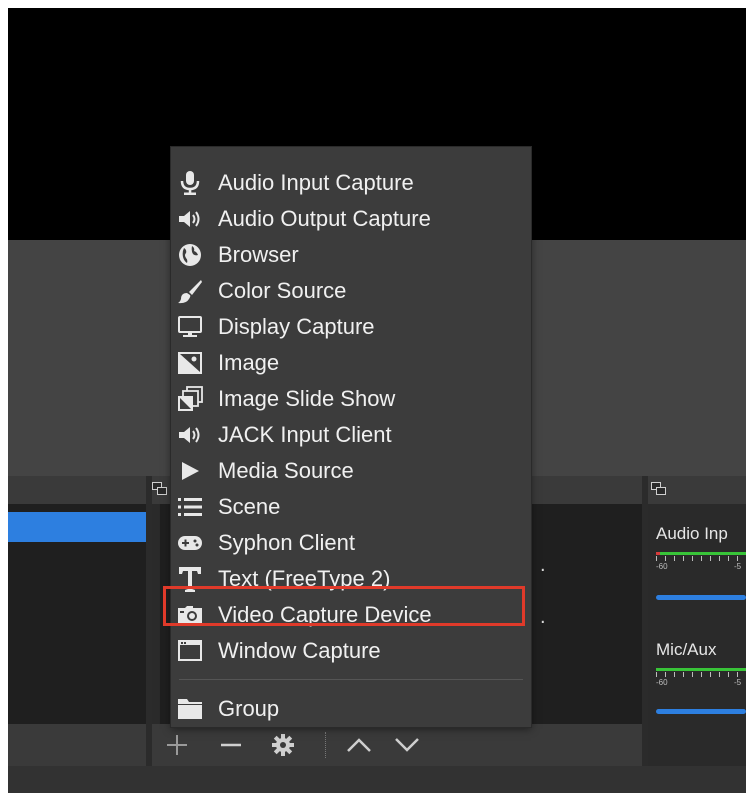 This screenshot has height=793, width=746. What do you see at coordinates (190, 651) in the screenshot?
I see `window-icon` at bounding box center [190, 651].